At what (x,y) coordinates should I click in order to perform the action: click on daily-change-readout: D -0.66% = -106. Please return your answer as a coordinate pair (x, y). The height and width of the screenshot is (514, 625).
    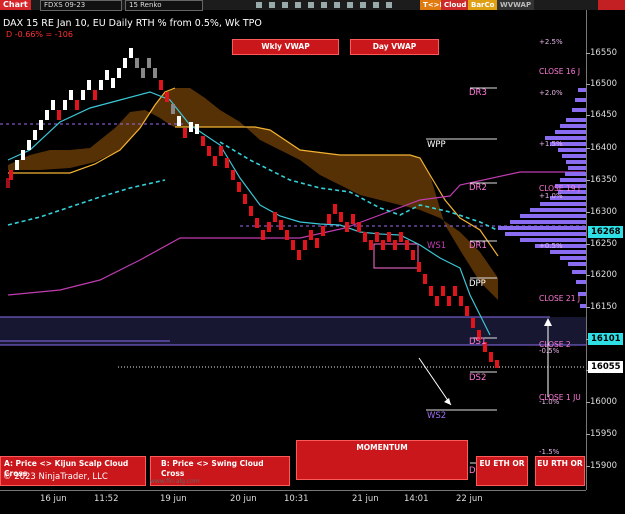
    Looking at the image, I should click on (39, 34).